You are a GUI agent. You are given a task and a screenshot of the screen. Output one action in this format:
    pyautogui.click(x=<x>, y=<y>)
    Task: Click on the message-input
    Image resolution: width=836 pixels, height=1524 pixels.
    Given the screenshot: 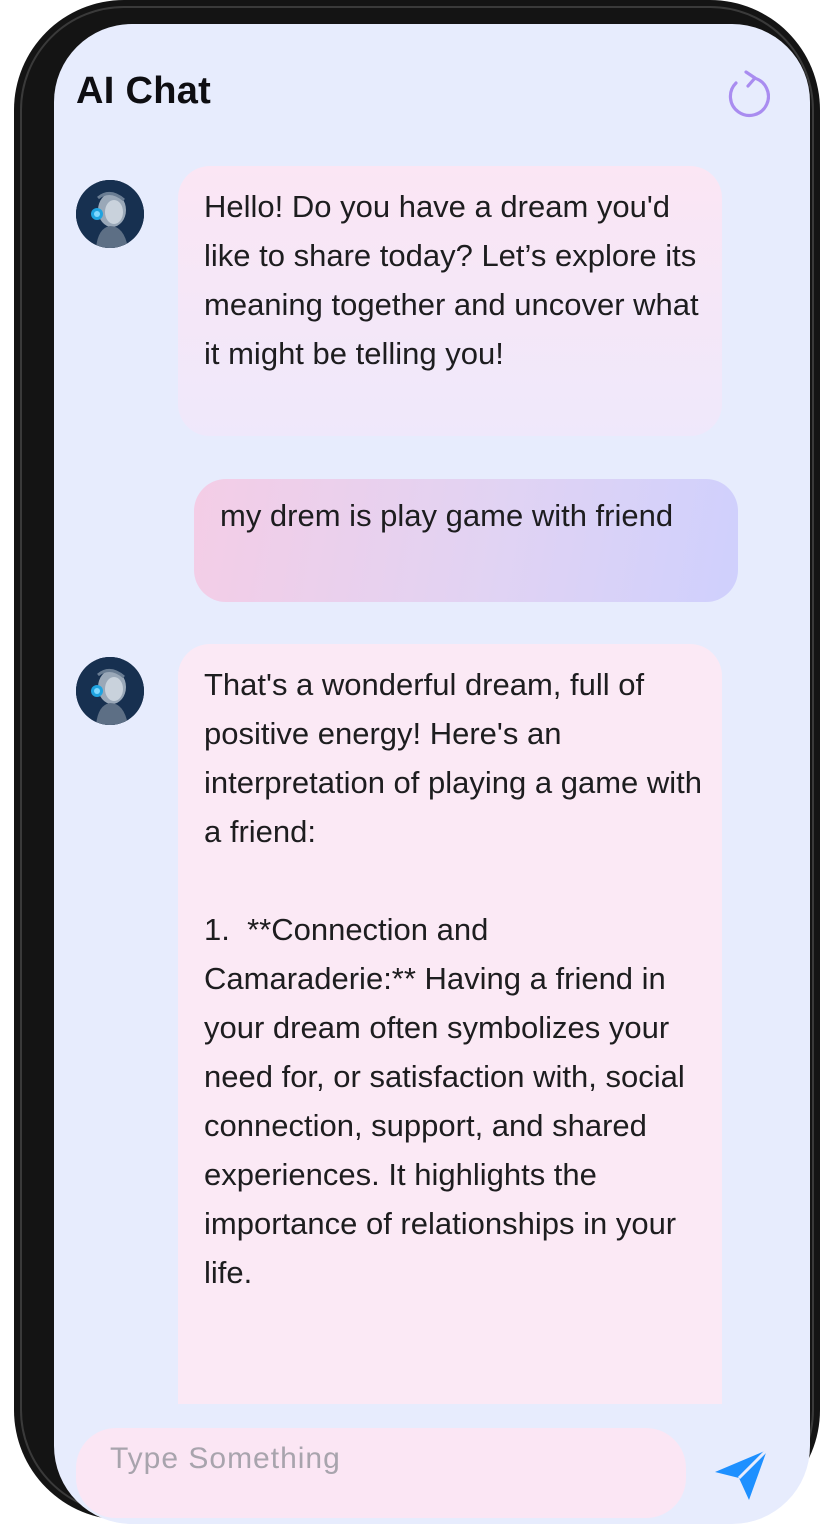 What is the action you would take?
    pyautogui.click(x=381, y=1459)
    